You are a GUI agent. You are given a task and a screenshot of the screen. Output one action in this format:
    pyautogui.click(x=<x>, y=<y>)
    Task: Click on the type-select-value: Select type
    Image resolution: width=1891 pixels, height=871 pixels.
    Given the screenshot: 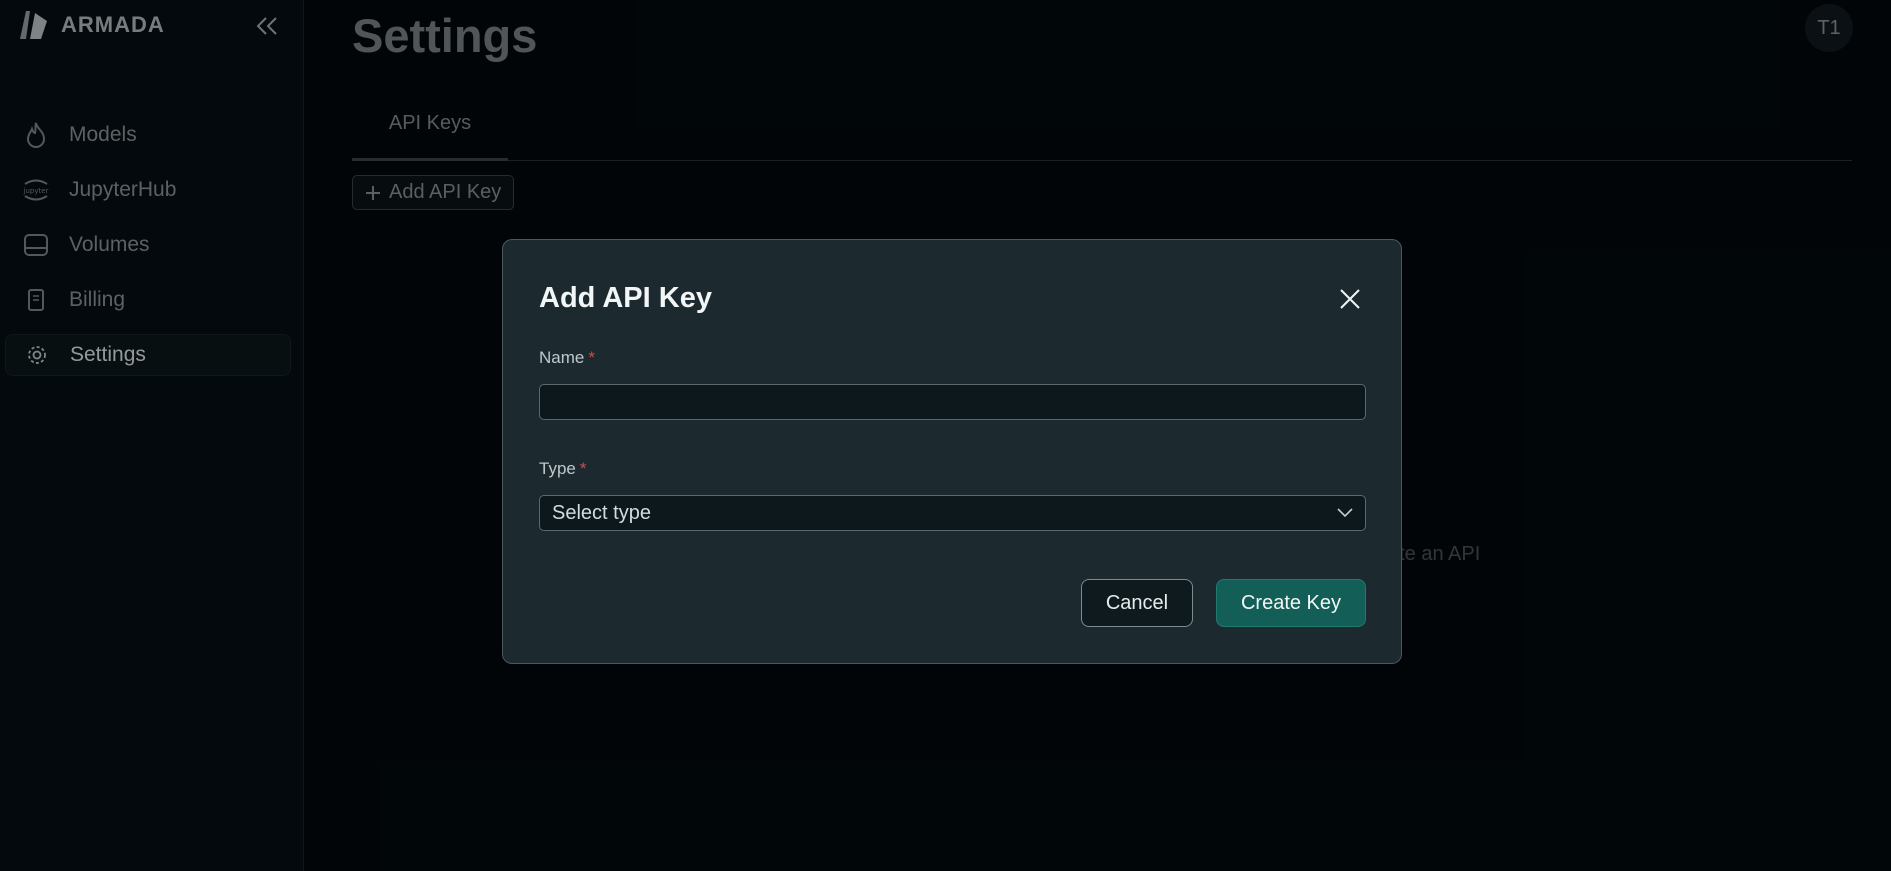 What is the action you would take?
    pyautogui.click(x=601, y=512)
    